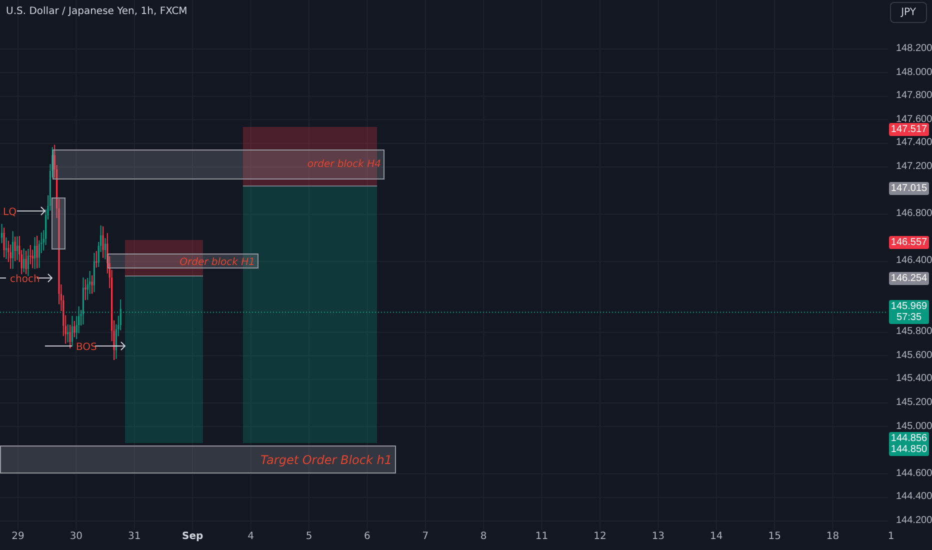 This screenshot has height=550, width=932. Describe the element at coordinates (914, 497) in the screenshot. I see `price-tick-label: 144.400` at that location.